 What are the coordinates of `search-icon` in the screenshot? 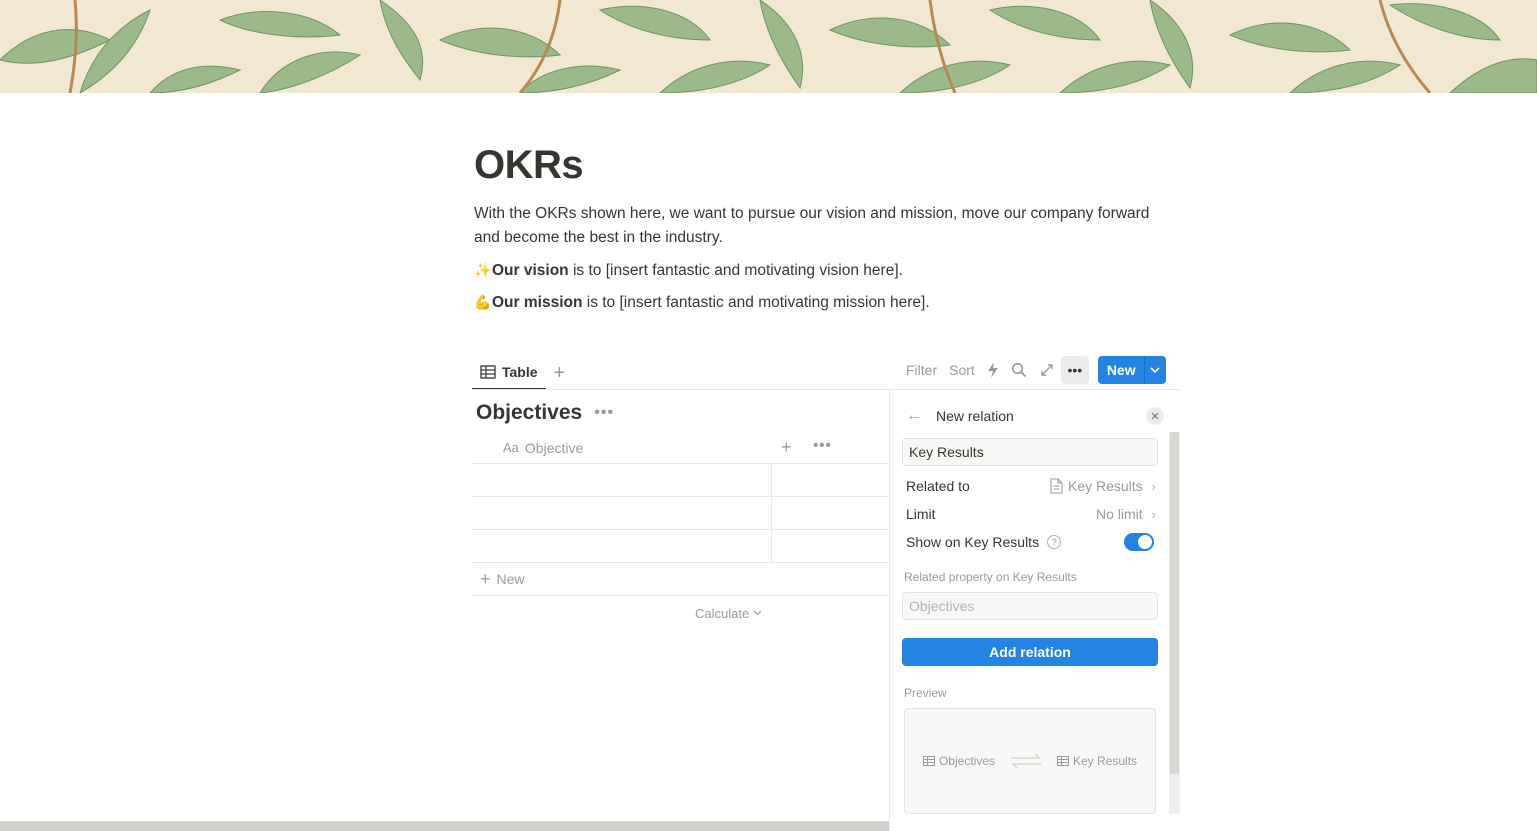 It's located at (1019, 370).